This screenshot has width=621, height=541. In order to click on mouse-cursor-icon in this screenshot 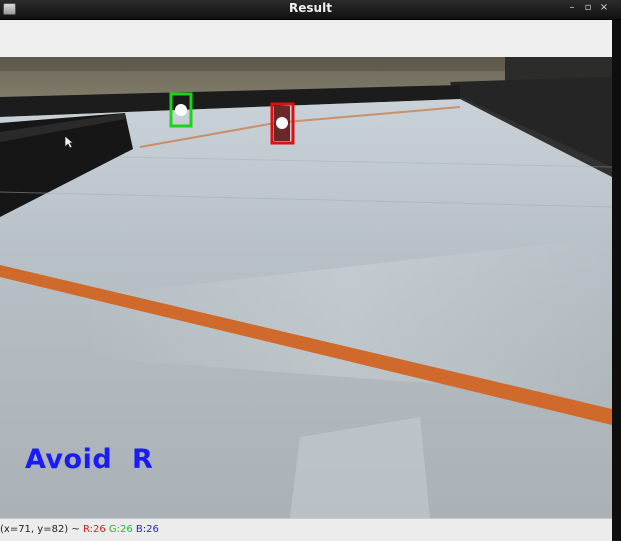, I will do `click(69, 142)`.